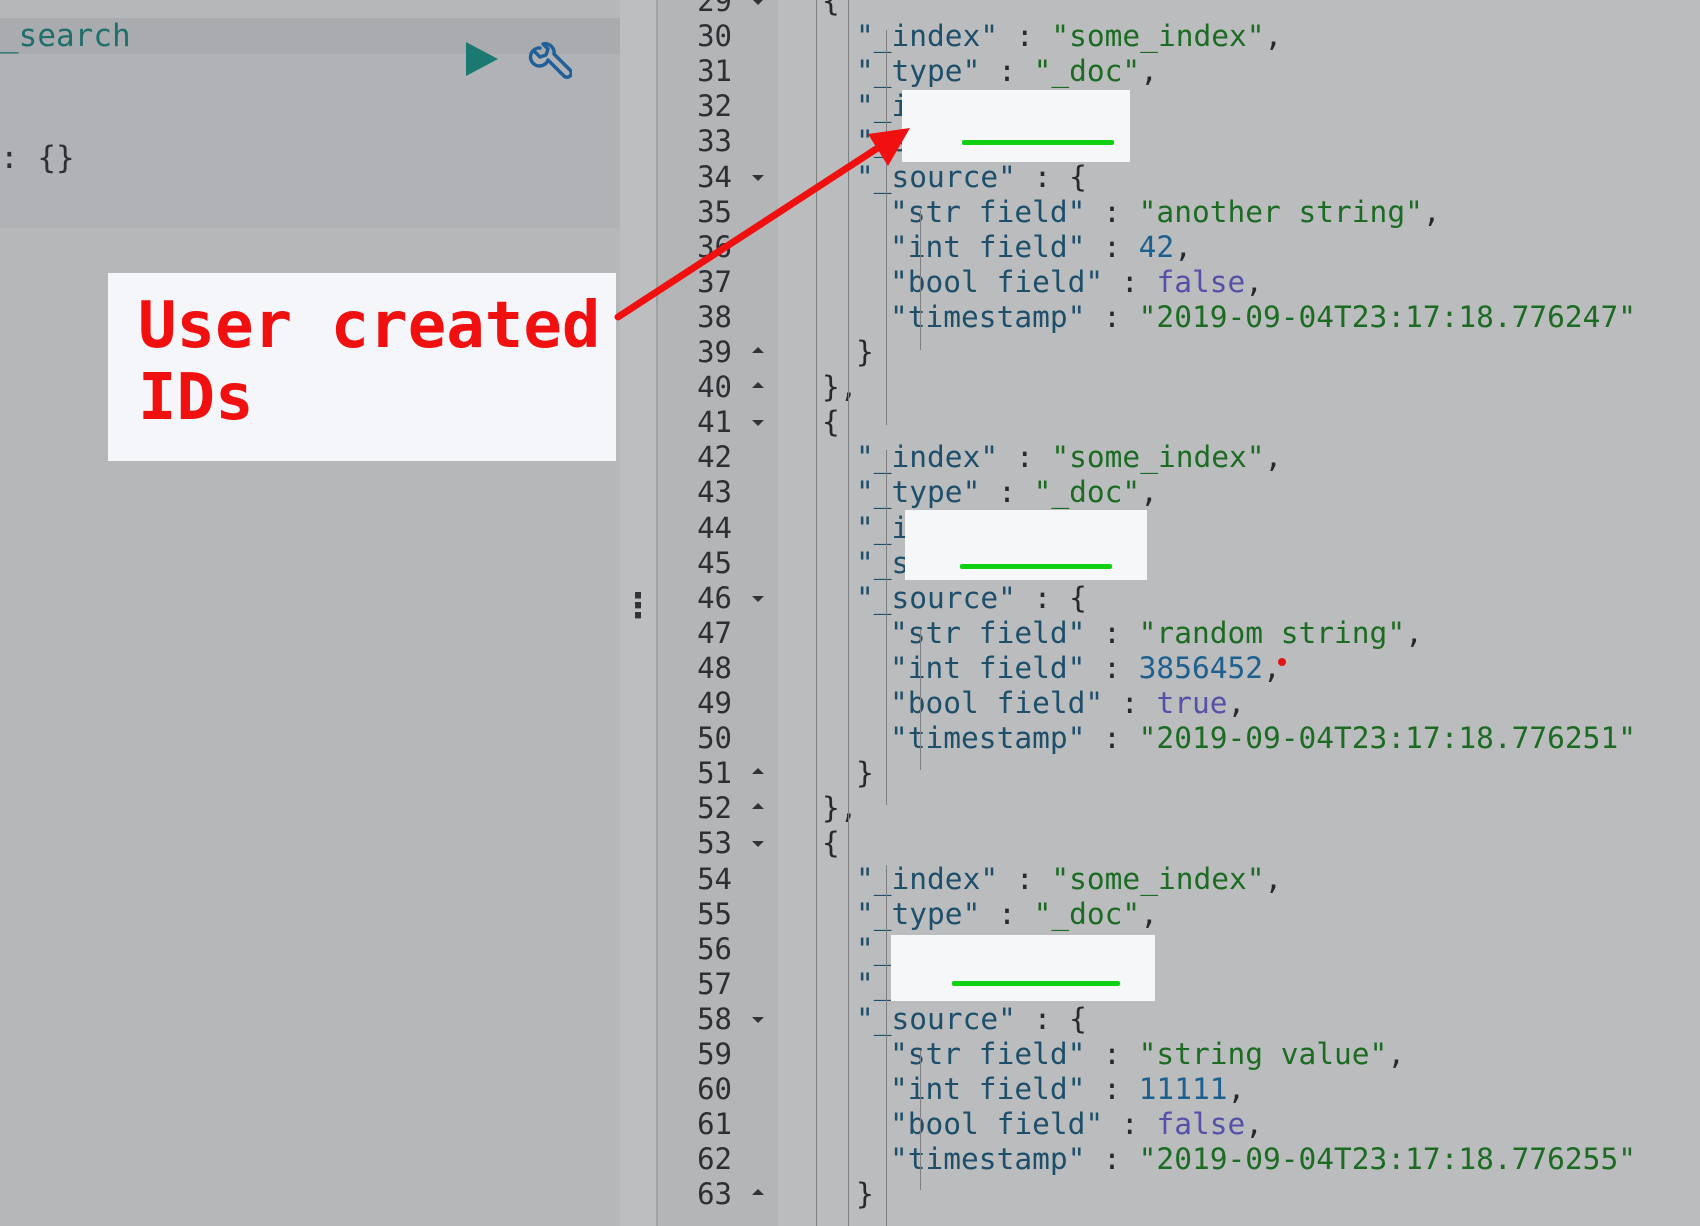 Image resolution: width=1700 pixels, height=1226 pixels. I want to click on request-editor: _search : {}, so click(310, 123).